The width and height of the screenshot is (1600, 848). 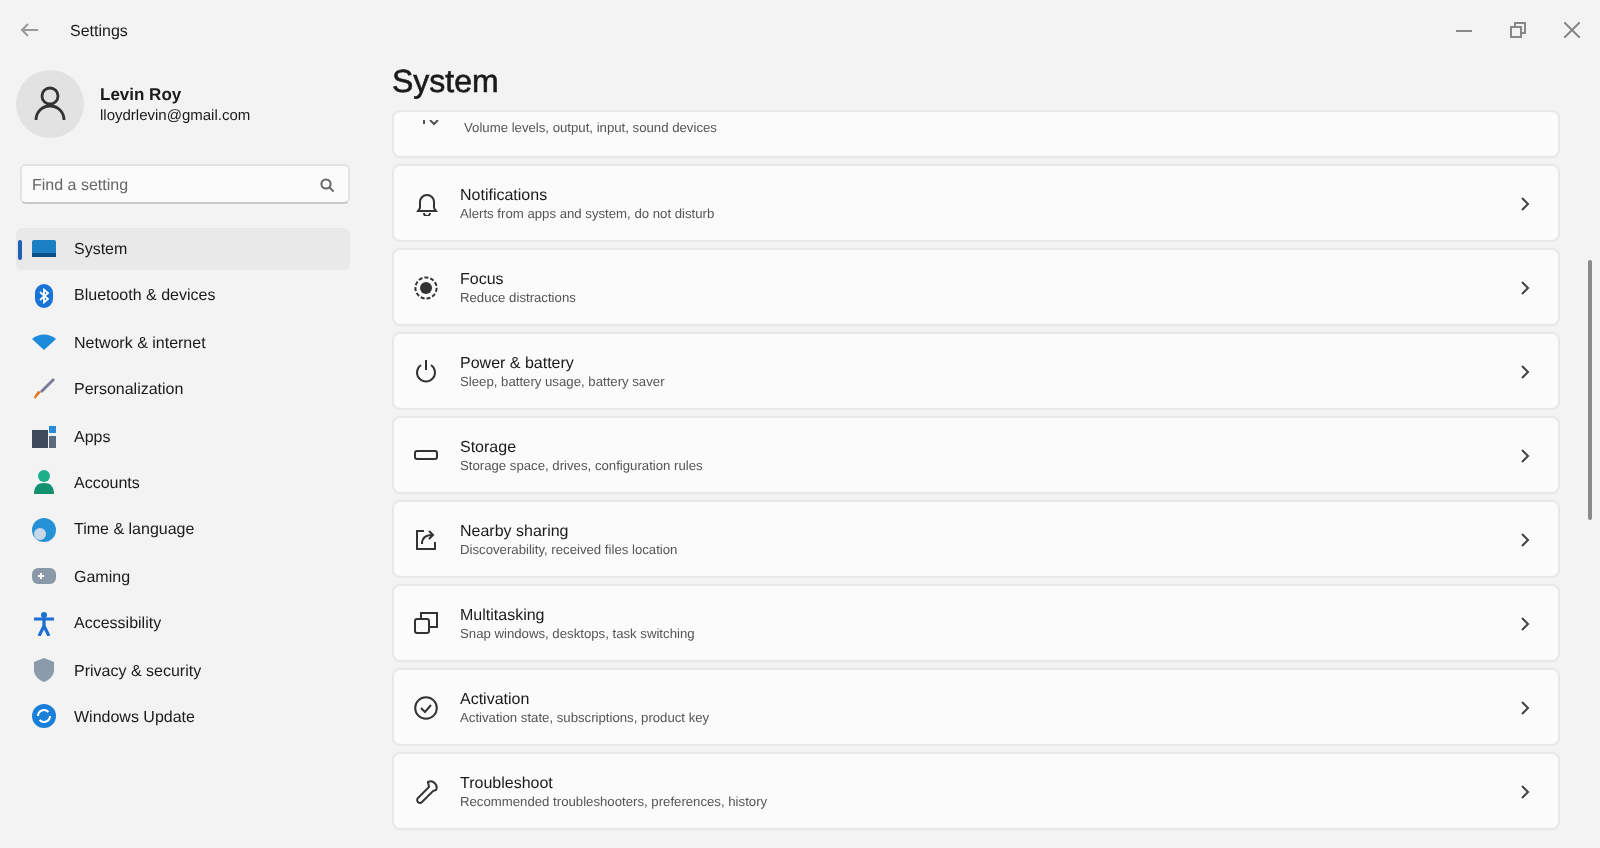 I want to click on gamepad-icon, so click(x=44, y=576).